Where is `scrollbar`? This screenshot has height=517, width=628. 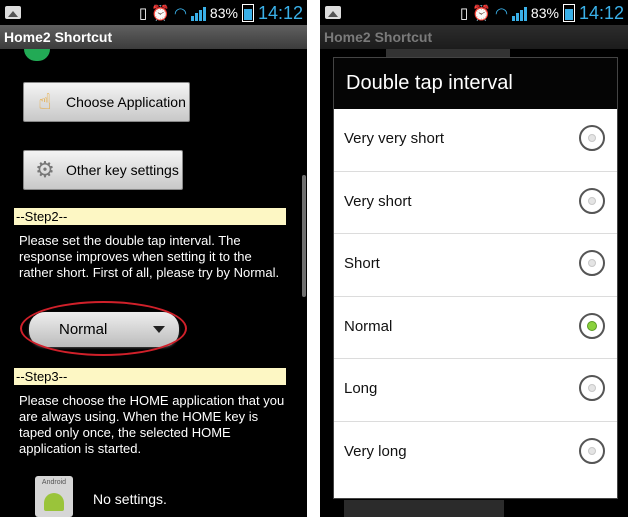 scrollbar is located at coordinates (304, 236).